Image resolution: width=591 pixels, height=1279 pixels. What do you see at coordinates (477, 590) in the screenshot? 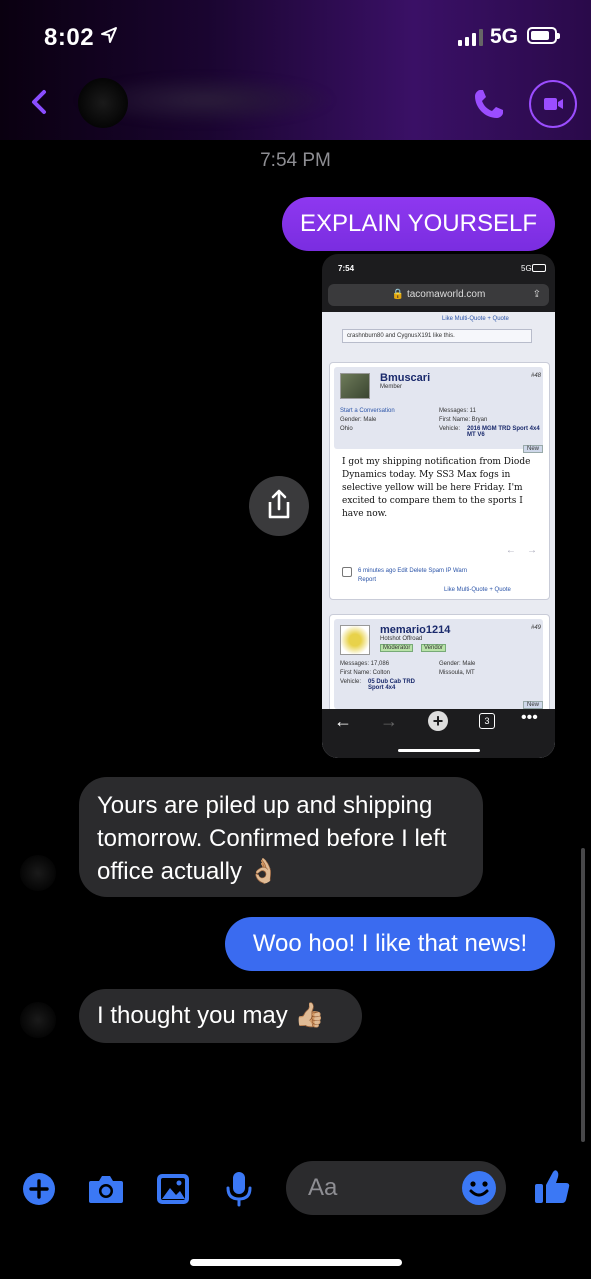
I see `post-actions: Like Multi-Quote + Quote` at bounding box center [477, 590].